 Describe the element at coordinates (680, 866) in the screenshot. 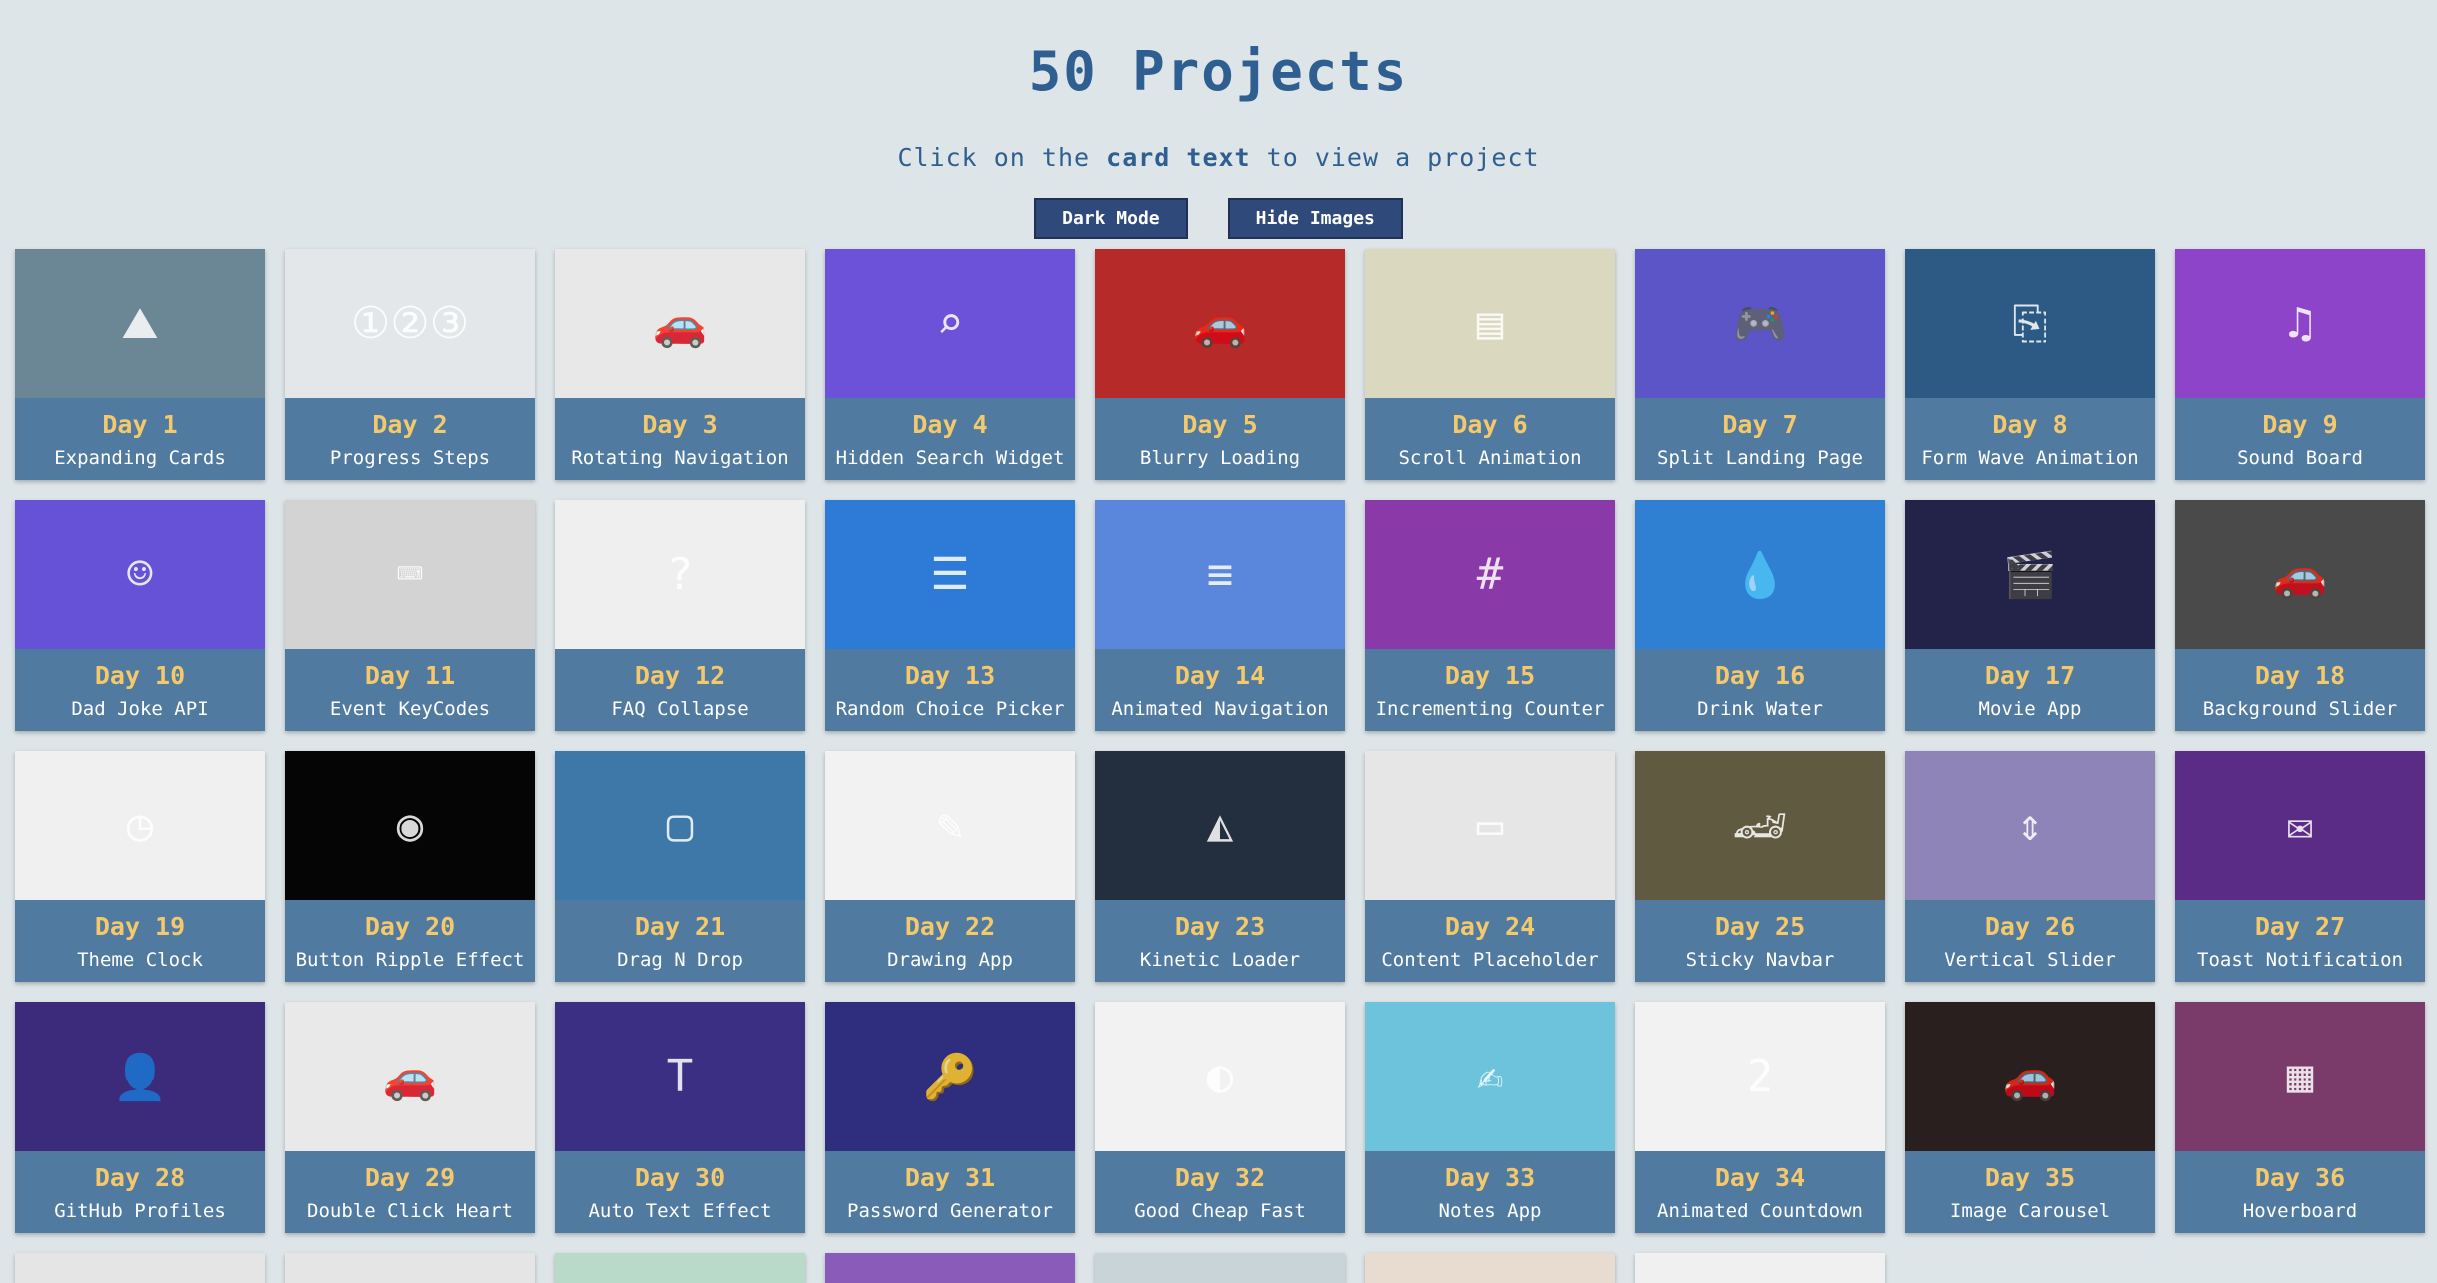

I see `project-card: ▢ Day 21 Drag N Drop` at that location.